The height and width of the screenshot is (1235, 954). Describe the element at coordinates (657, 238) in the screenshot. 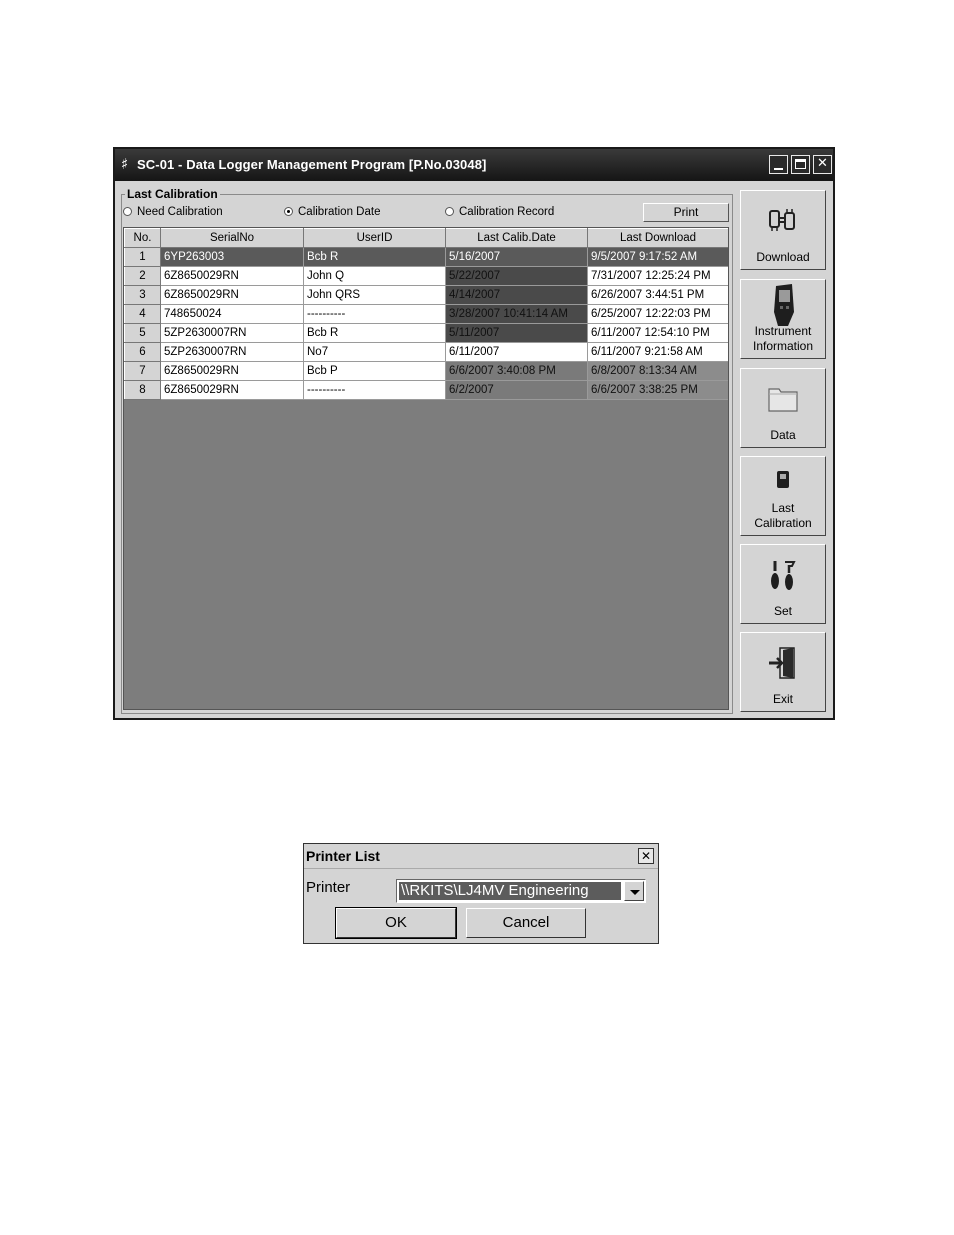

I see `column-header-last-download: Last Download` at that location.